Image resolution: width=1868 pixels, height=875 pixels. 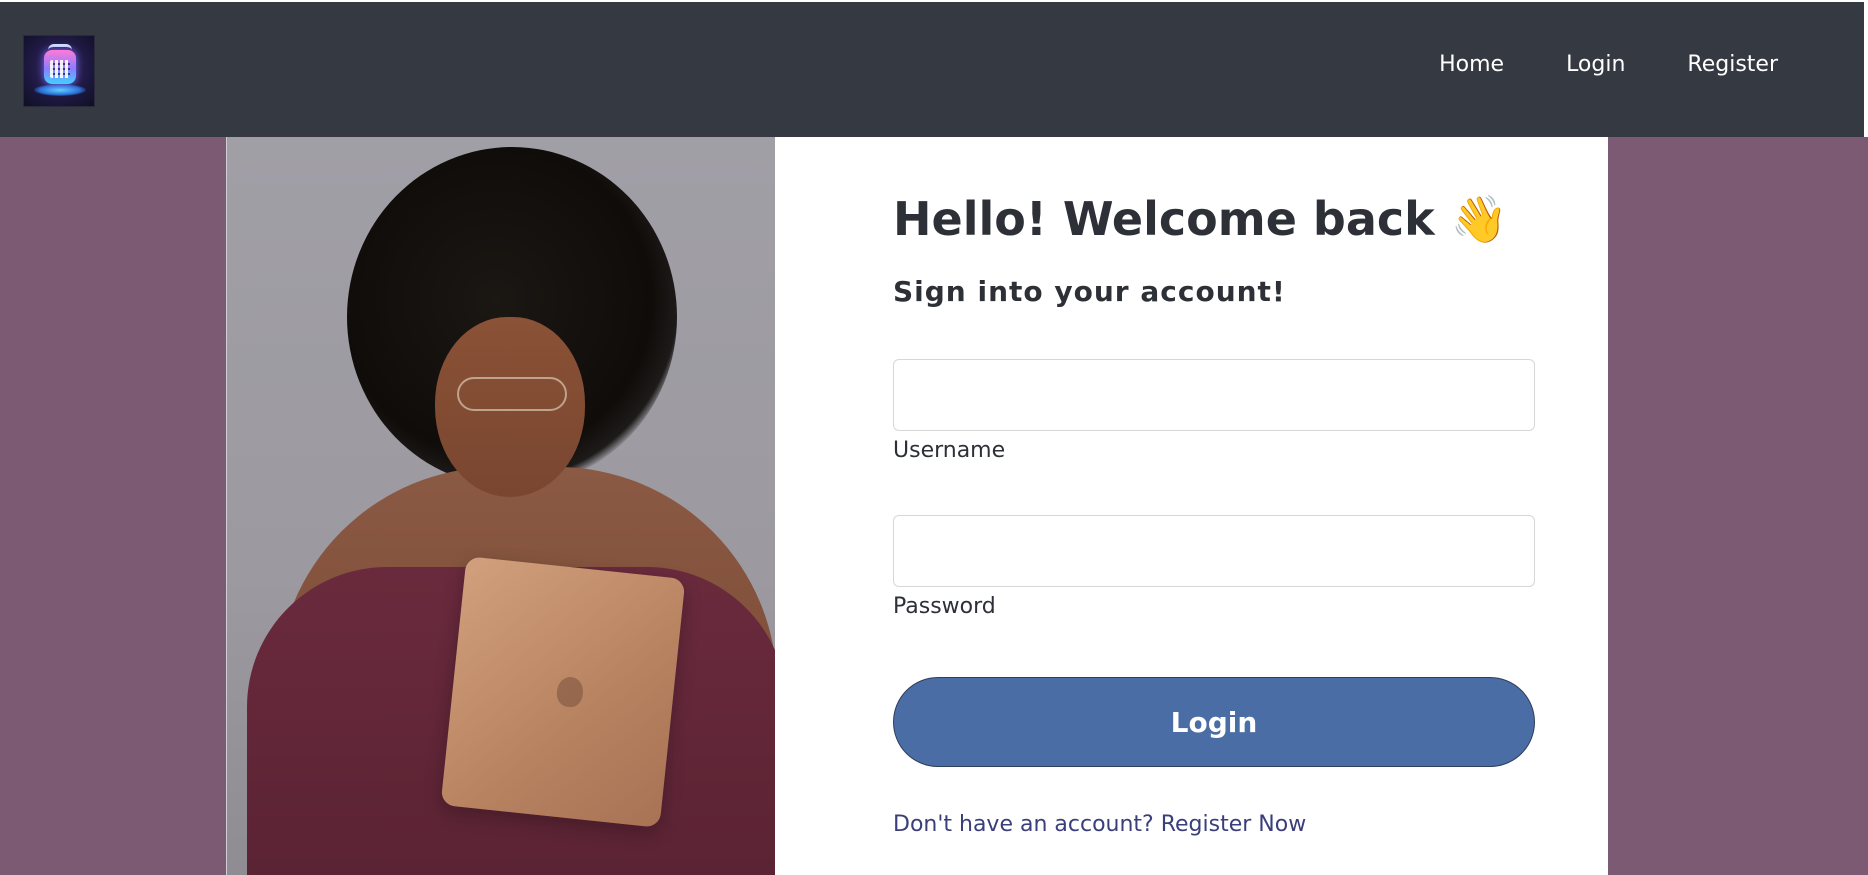 I want to click on calendar-icon, so click(x=60, y=67).